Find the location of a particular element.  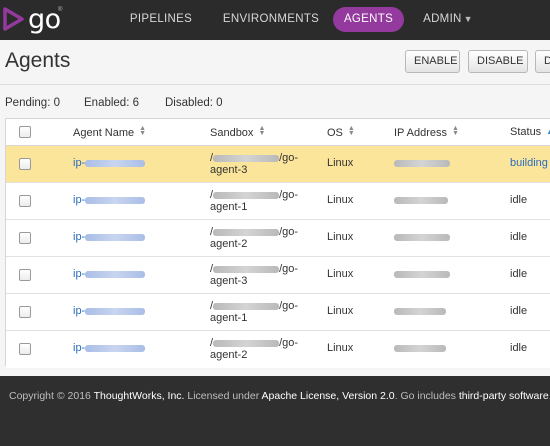

delete-button: D is located at coordinates (542, 61).